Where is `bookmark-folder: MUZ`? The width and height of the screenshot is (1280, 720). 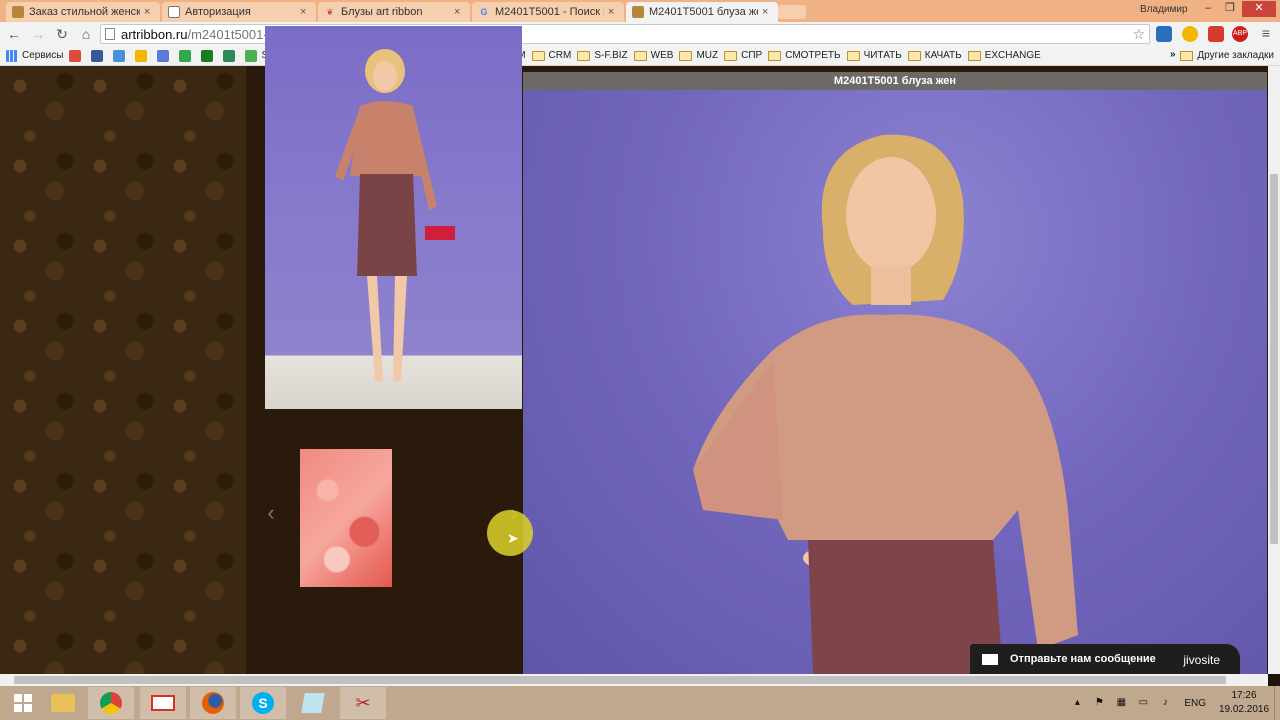 bookmark-folder: MUZ is located at coordinates (698, 55).